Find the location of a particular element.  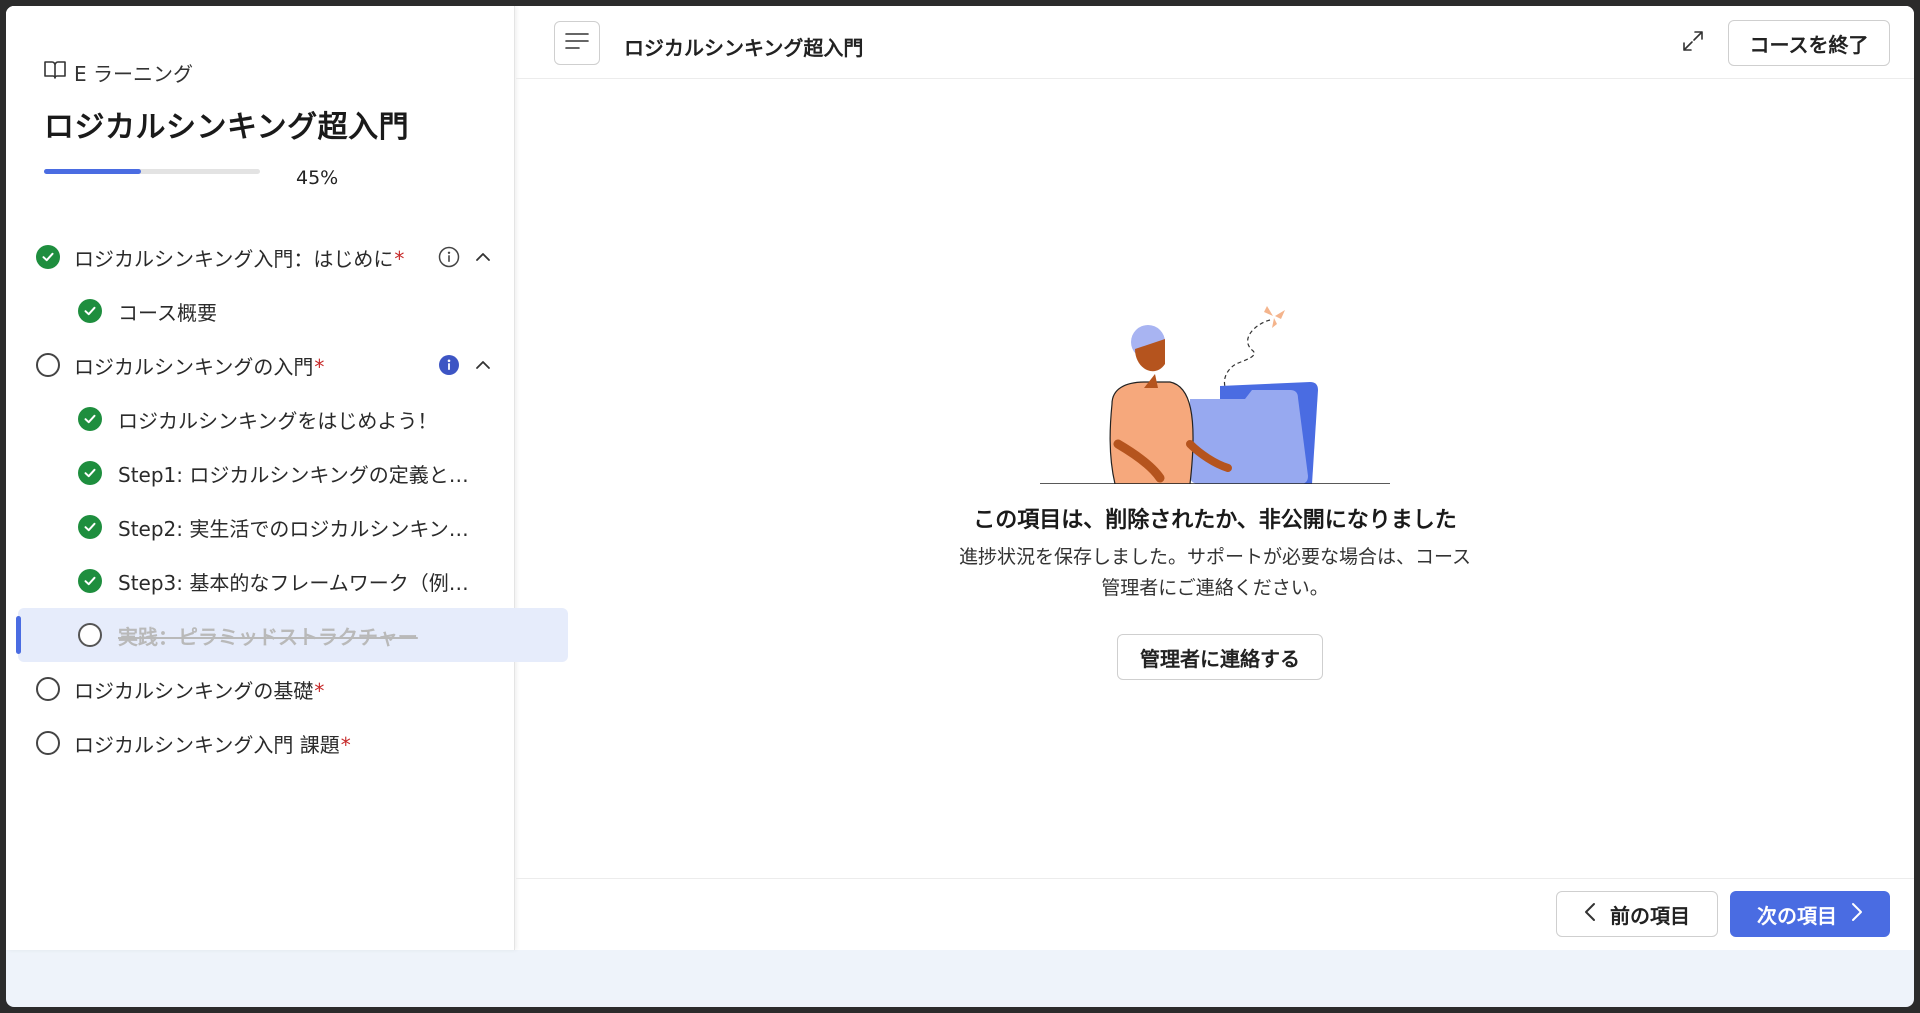

message-body: 進捗状況を保存しました。サポートが必要な場合は、コース管理者にご連絡ください。 is located at coordinates (1215, 572).